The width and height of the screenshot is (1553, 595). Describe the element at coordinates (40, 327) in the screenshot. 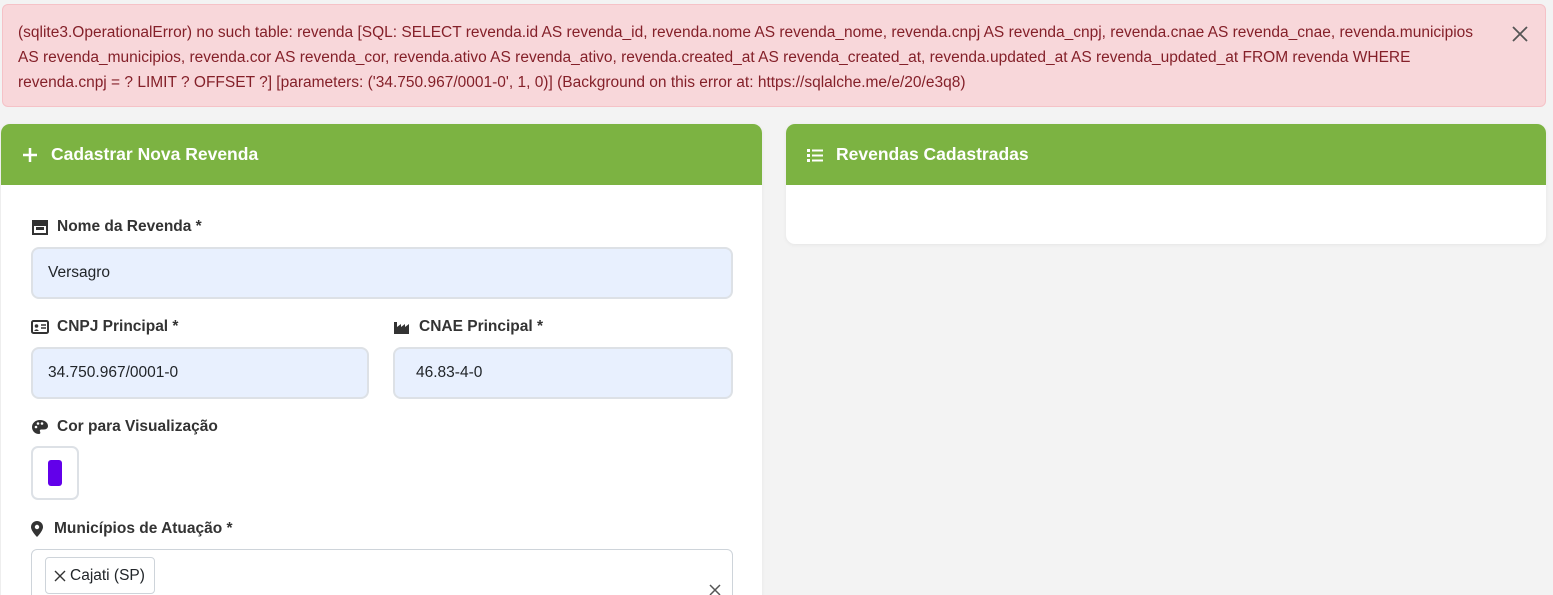

I see `id-card-icon` at that location.